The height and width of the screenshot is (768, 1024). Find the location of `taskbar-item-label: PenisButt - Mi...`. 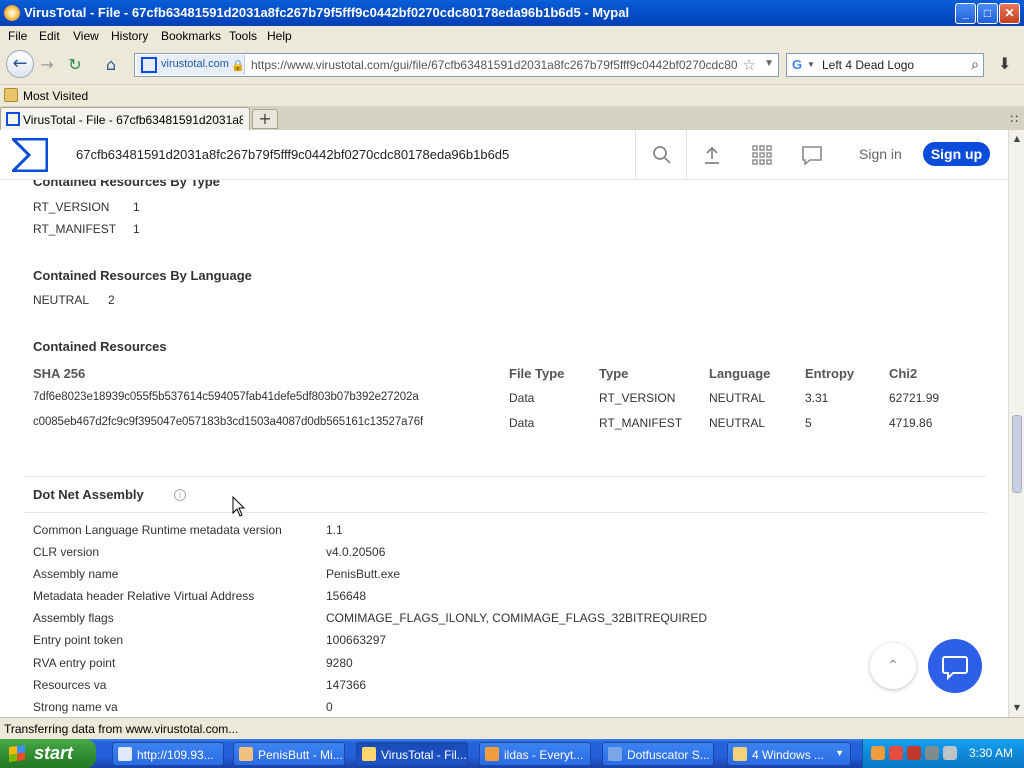

taskbar-item-label: PenisButt - Mi... is located at coordinates (300, 755).